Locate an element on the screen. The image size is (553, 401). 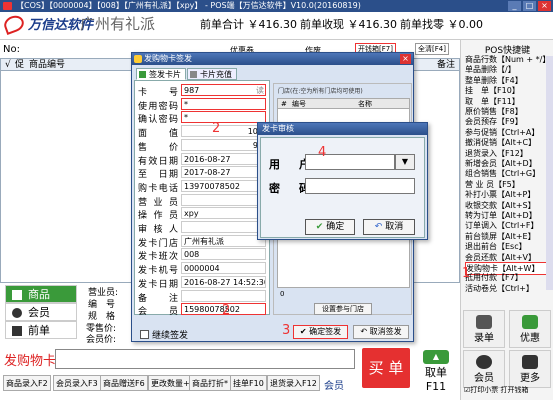
shortcut-item: 会员还款【Alt+V】 is located at coordinates (507, 257).